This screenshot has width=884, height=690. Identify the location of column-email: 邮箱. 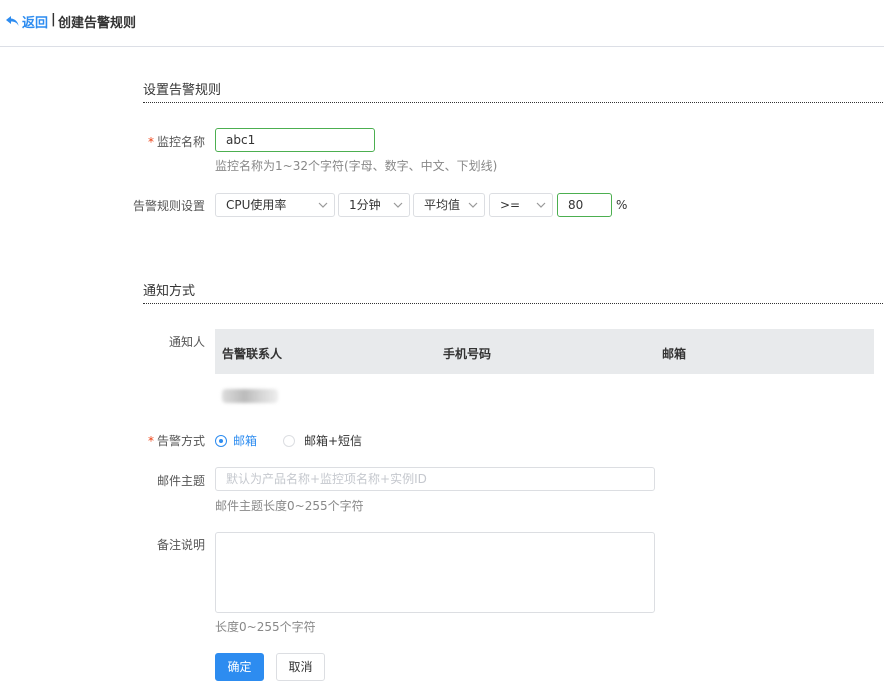
(674, 354).